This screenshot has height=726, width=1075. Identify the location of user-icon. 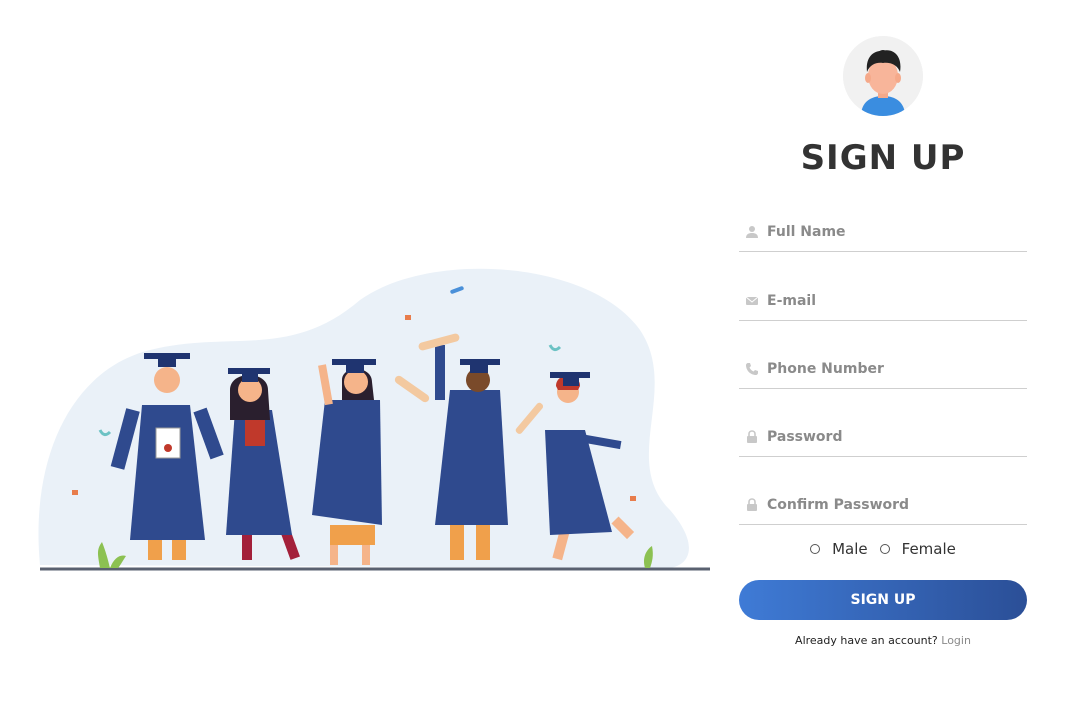
(752, 232).